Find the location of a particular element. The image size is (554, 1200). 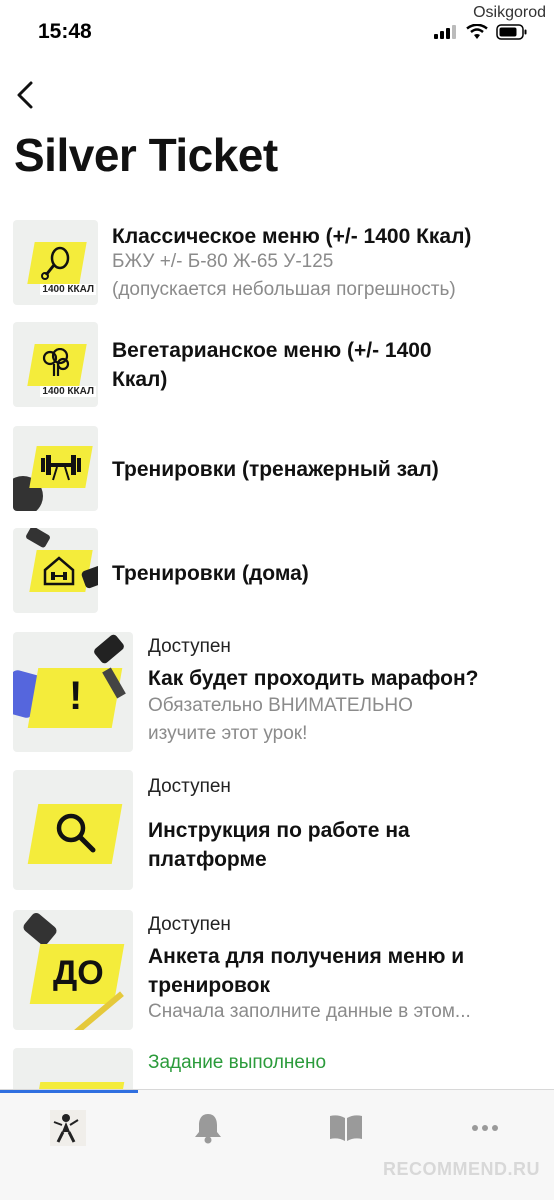

signal-icon is located at coordinates (445, 32).